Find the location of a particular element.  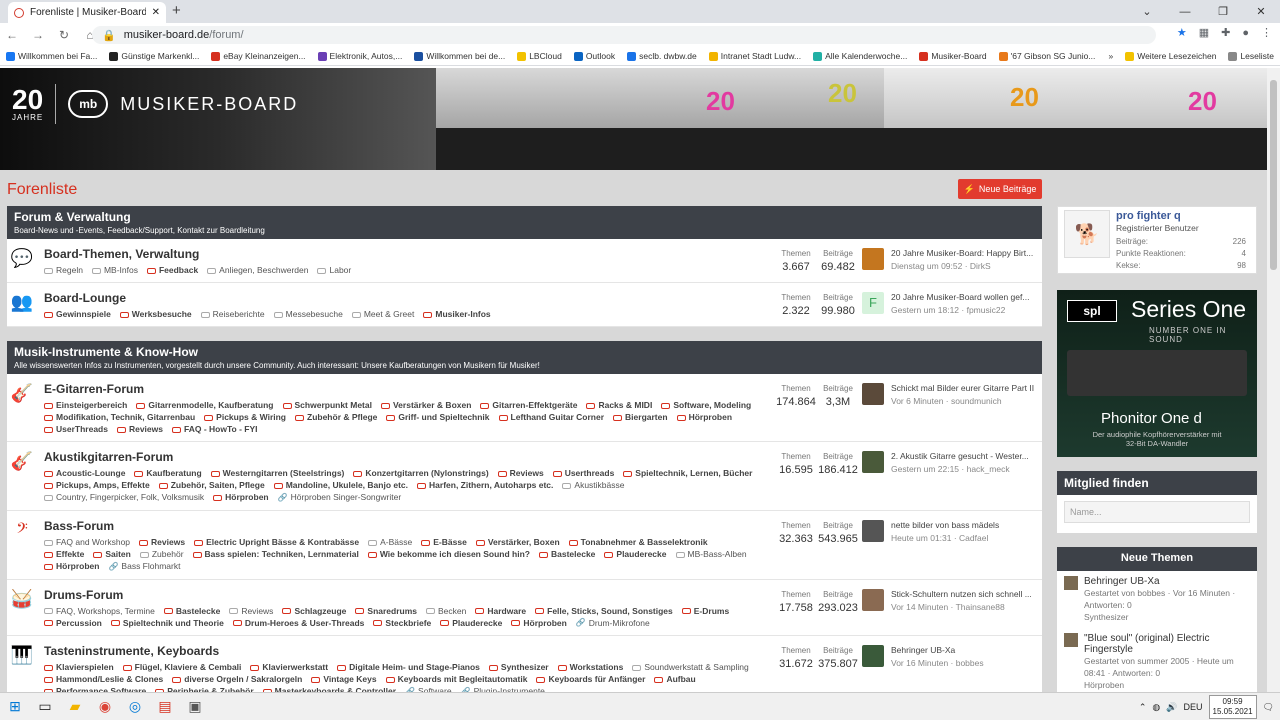

subforum-link: 🔗 Hörproben Singer-Songwriter is located at coordinates (340, 497).